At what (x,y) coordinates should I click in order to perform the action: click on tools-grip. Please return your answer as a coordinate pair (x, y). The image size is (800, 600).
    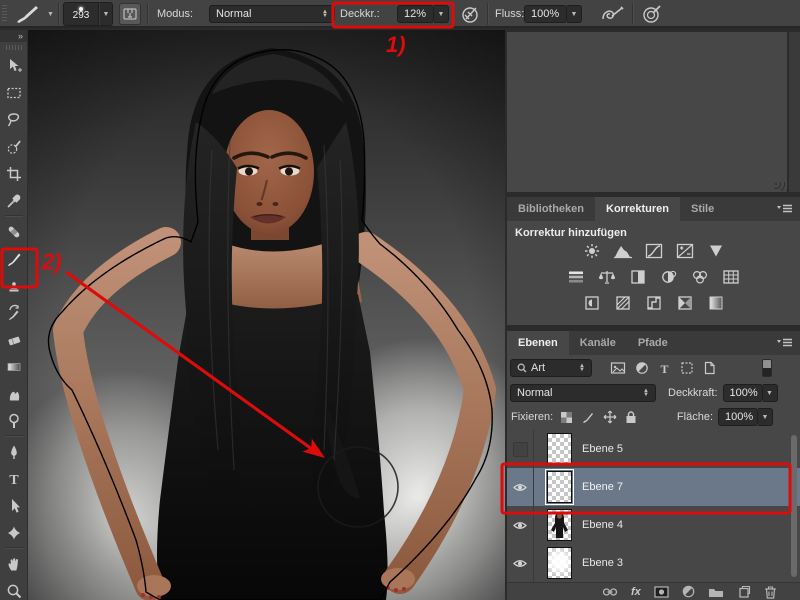
    Looking at the image, I should click on (13, 47).